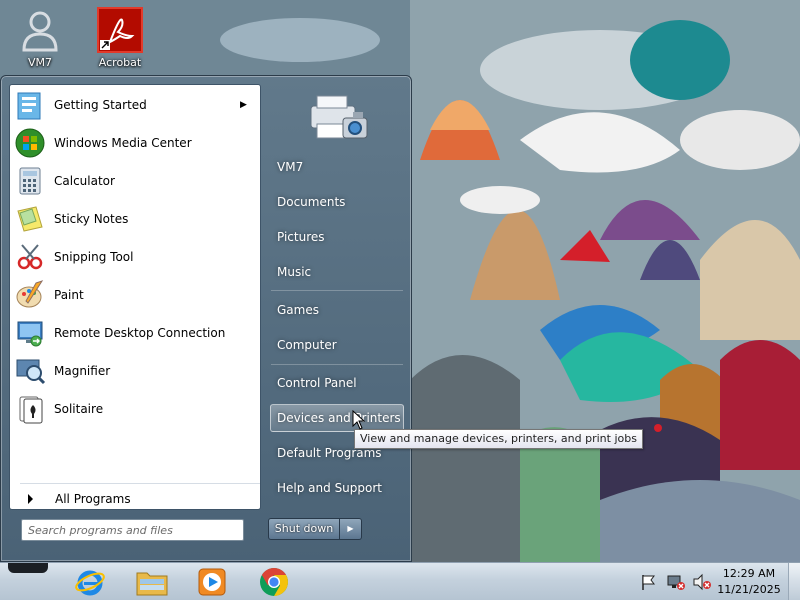  What do you see at coordinates (749, 573) in the screenshot?
I see `clock-time: 12:29 AM` at bounding box center [749, 573].